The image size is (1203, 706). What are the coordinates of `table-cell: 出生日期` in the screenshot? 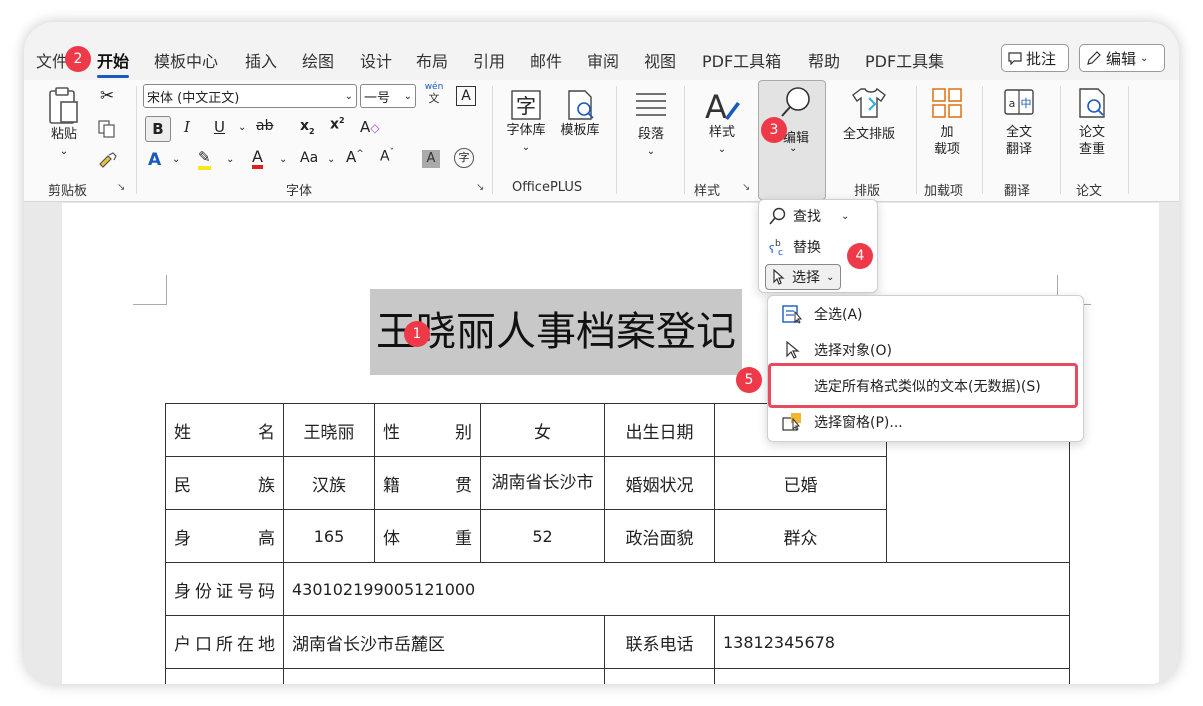 It's located at (659, 430).